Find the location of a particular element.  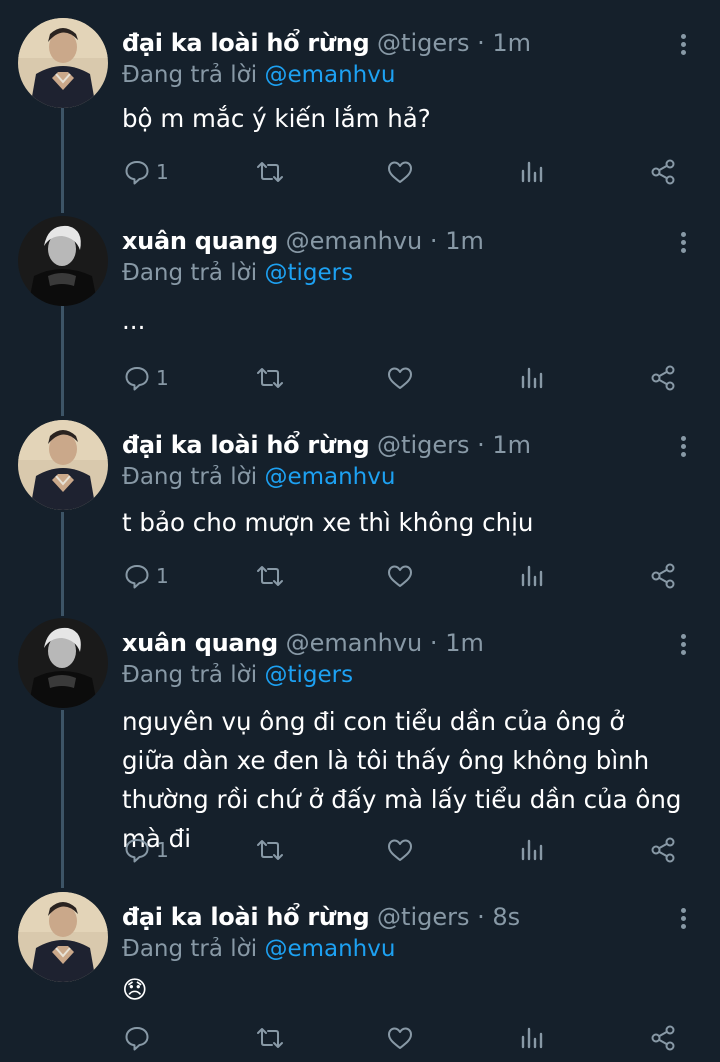

tweet-text: 😞 is located at coordinates (135, 989).